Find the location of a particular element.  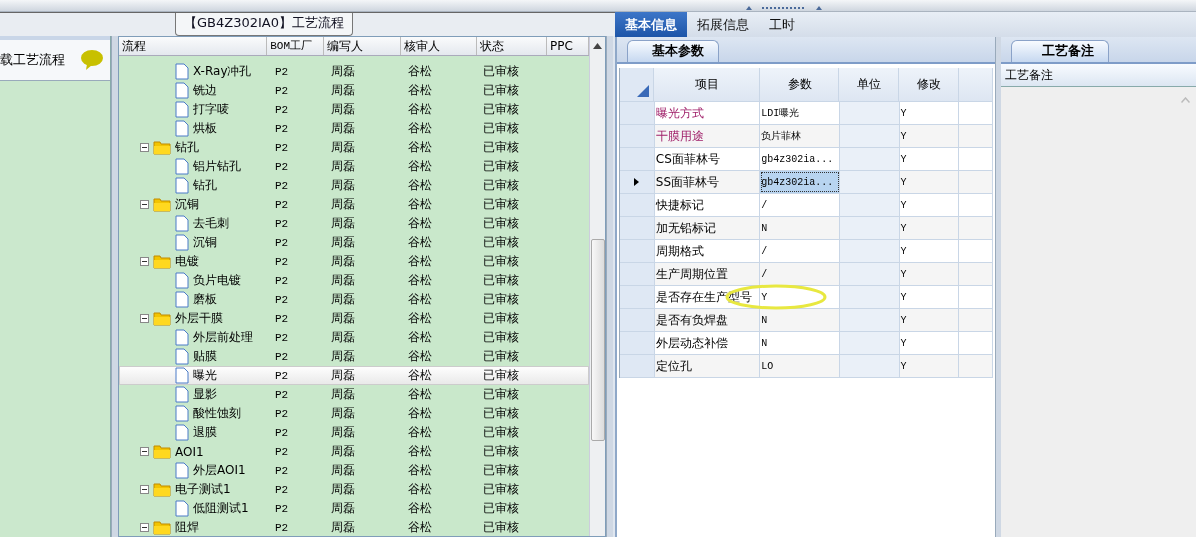

tree-row: 外层AOI1 P2 周磊 谷松 已审核 is located at coordinates (354, 470).